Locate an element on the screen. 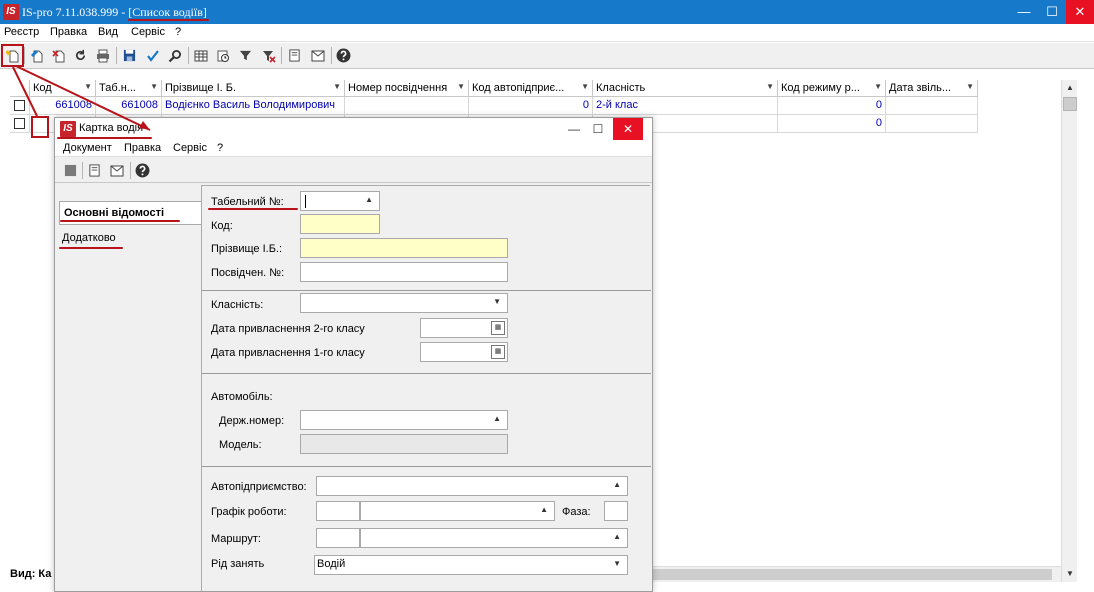  minimize-button: — is located at coordinates (1024, 12).